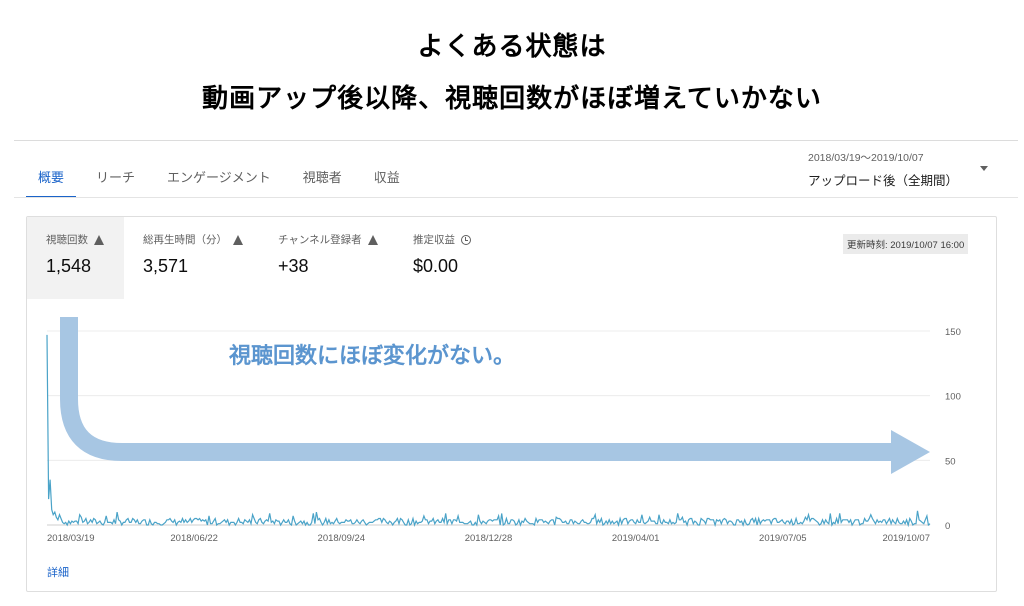 The height and width of the screenshot is (606, 1024). Describe the element at coordinates (166, 266) in the screenshot. I see `metric-value: 3,571` at that location.